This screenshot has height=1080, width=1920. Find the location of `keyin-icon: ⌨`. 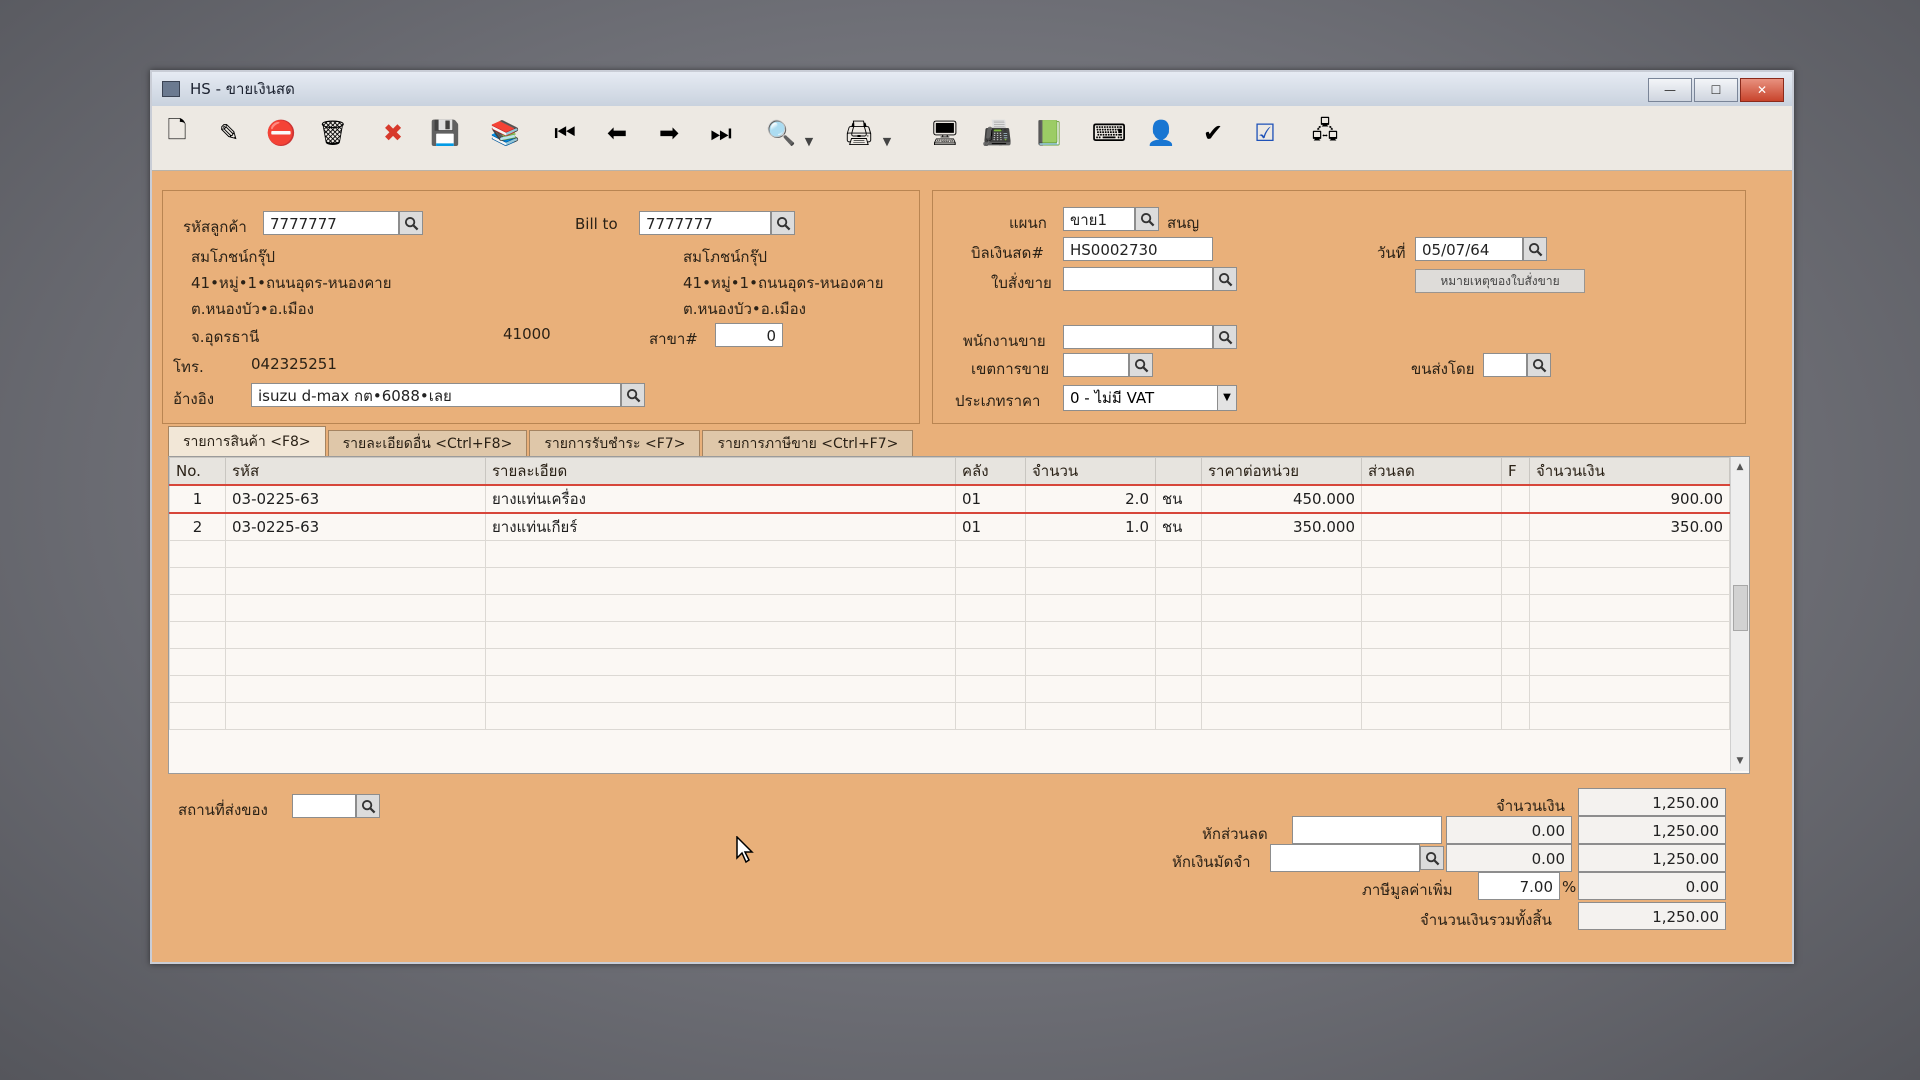

keyin-icon: ⌨ is located at coordinates (1109, 133).